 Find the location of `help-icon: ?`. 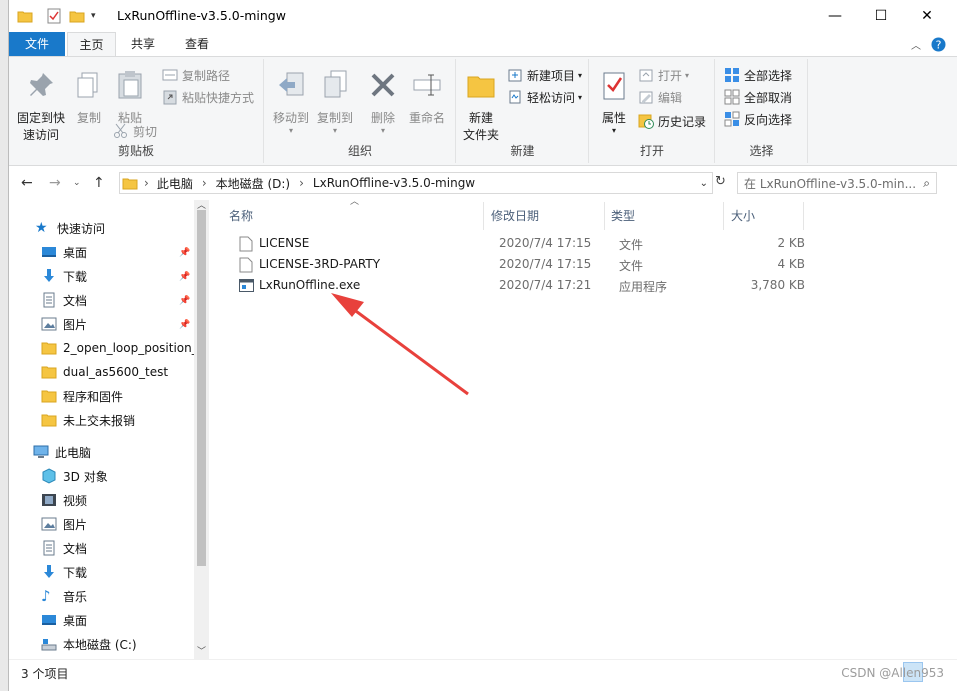

help-icon: ? is located at coordinates (938, 44).